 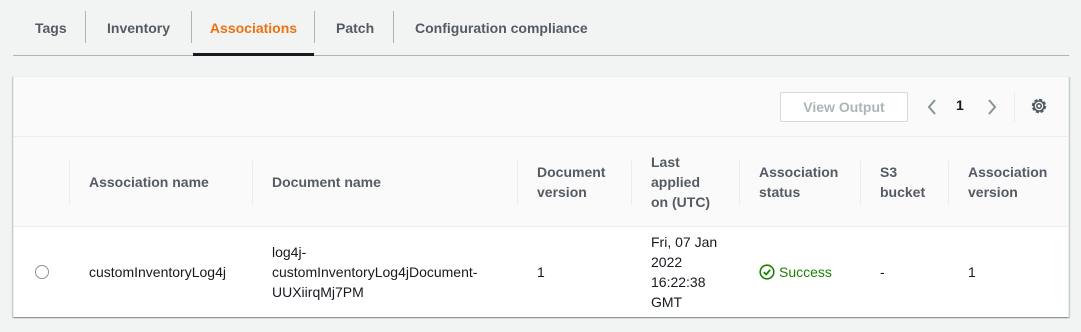 I want to click on header-line: status, so click(x=780, y=192).